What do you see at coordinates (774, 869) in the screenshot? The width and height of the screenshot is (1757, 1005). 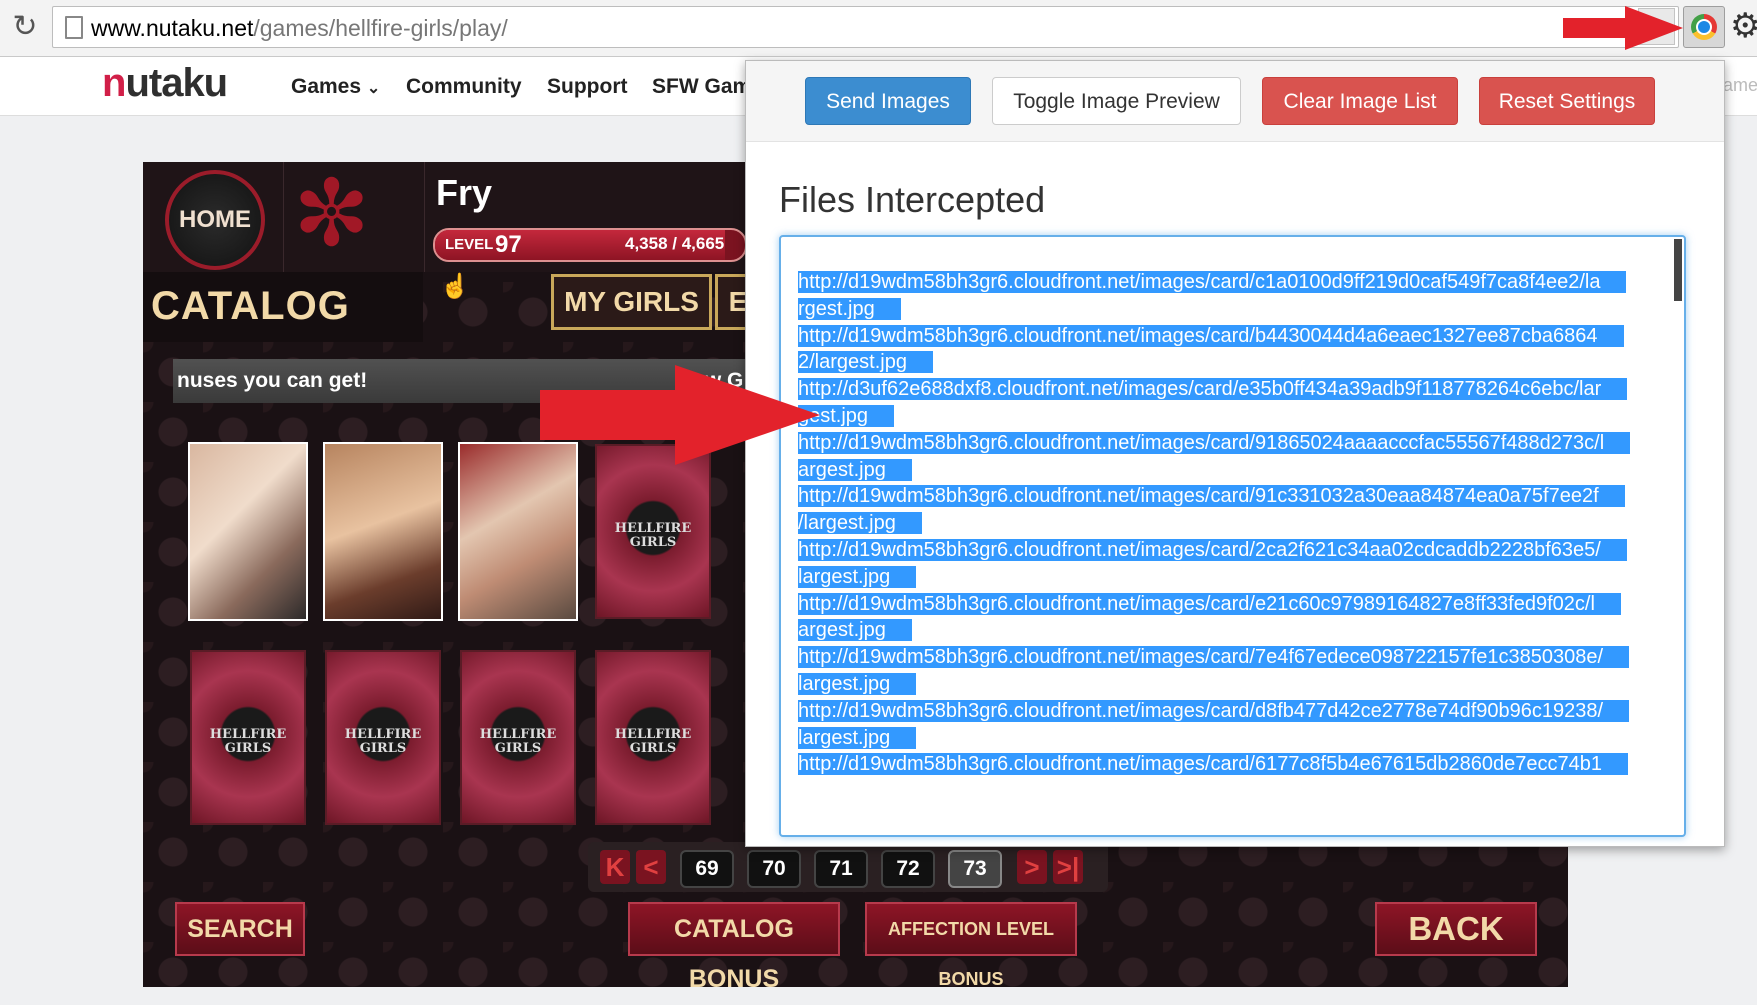 I see `page-70: 70` at bounding box center [774, 869].